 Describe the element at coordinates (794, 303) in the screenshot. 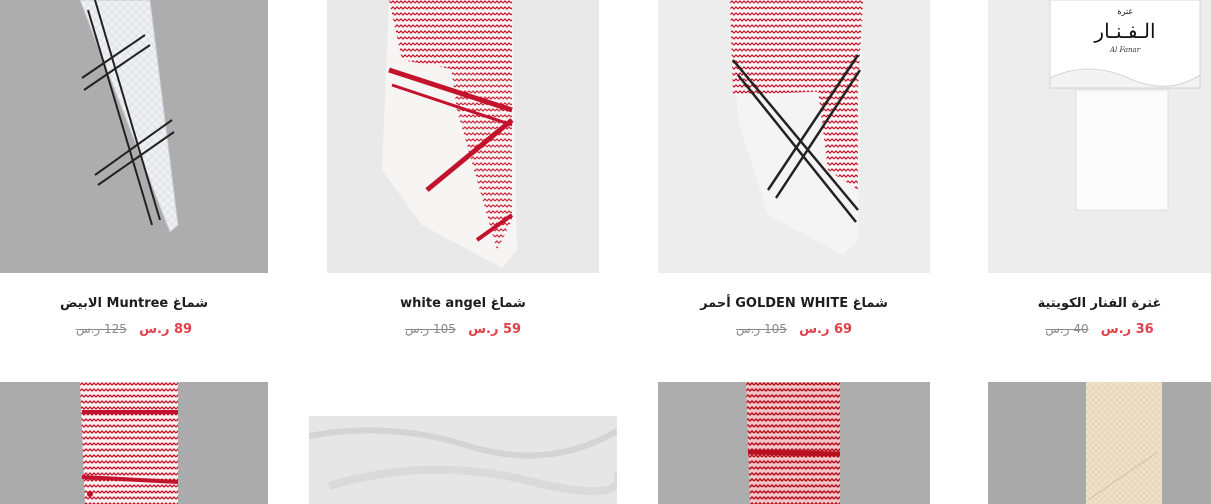

I see `product-title: شماغ GOLDEN WHITE أحمر` at that location.